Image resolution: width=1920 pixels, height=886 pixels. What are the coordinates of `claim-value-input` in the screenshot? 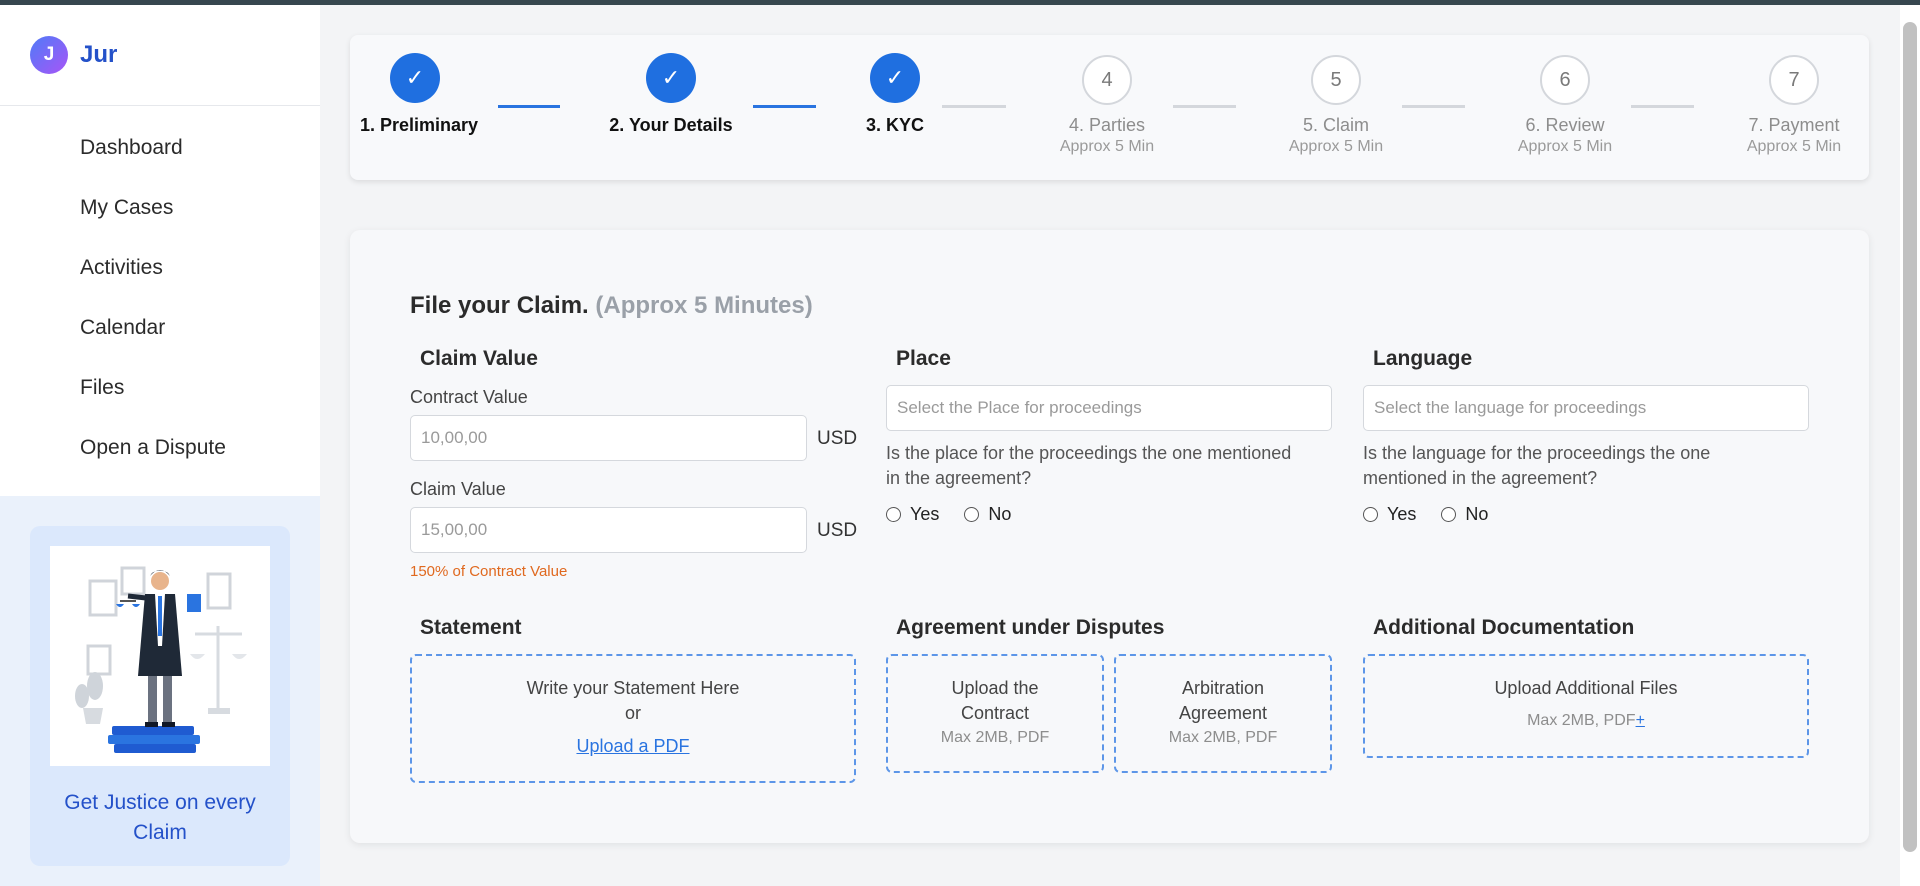 It's located at (608, 530).